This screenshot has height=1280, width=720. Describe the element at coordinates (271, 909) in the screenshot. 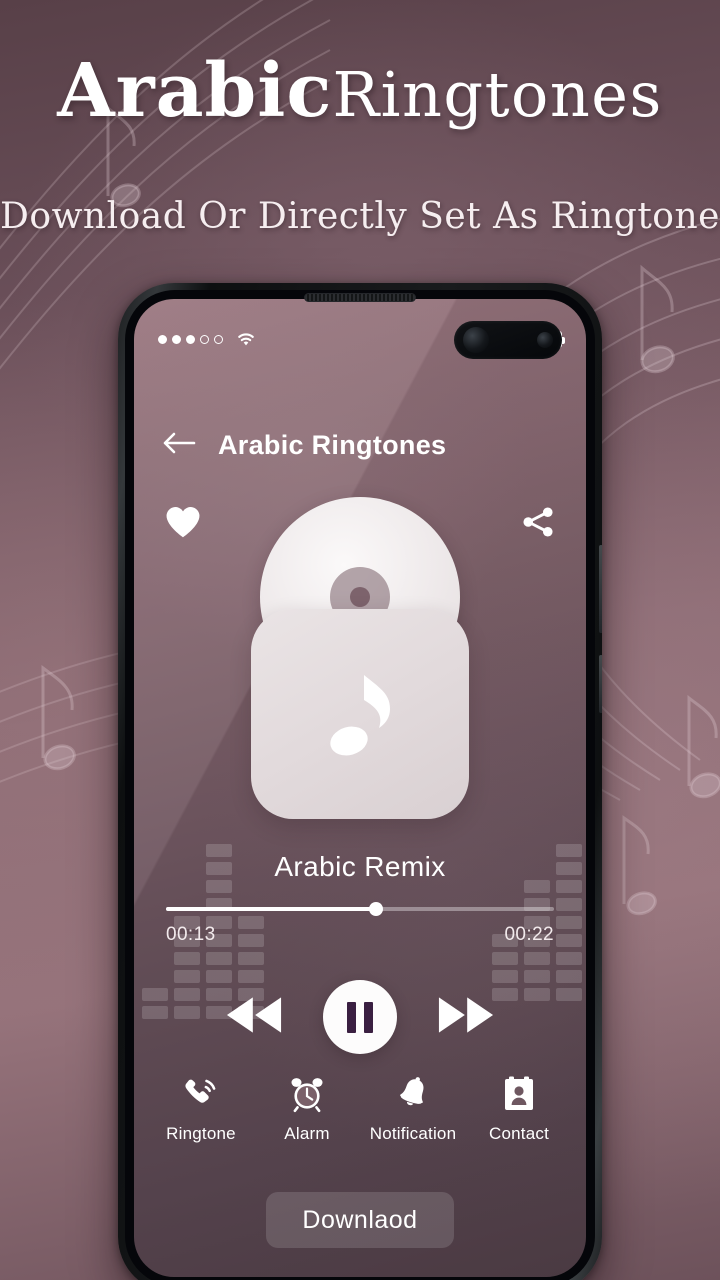

I see `progress-fill` at that location.